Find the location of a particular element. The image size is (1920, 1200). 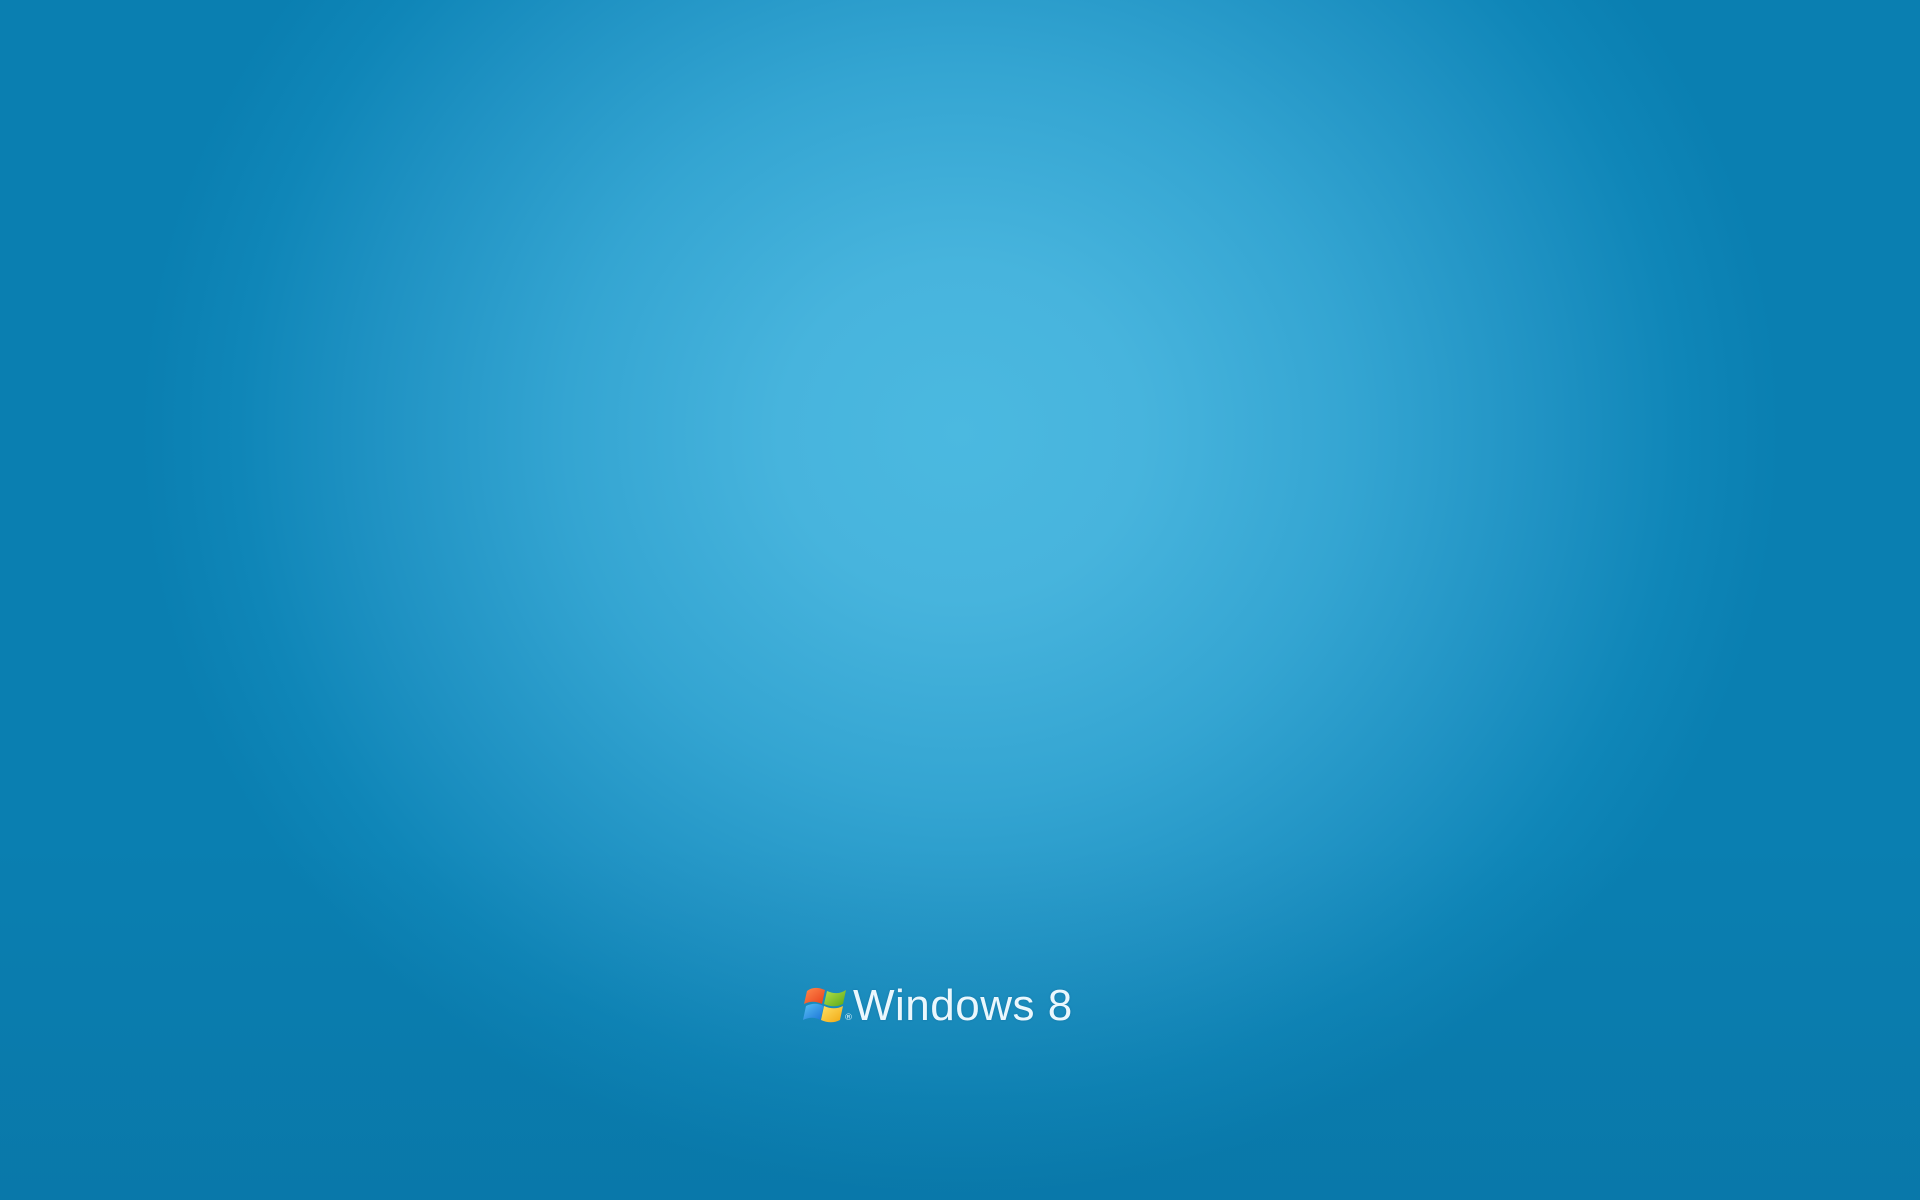

registered-trademark-mark: ® is located at coordinates (848, 1018).